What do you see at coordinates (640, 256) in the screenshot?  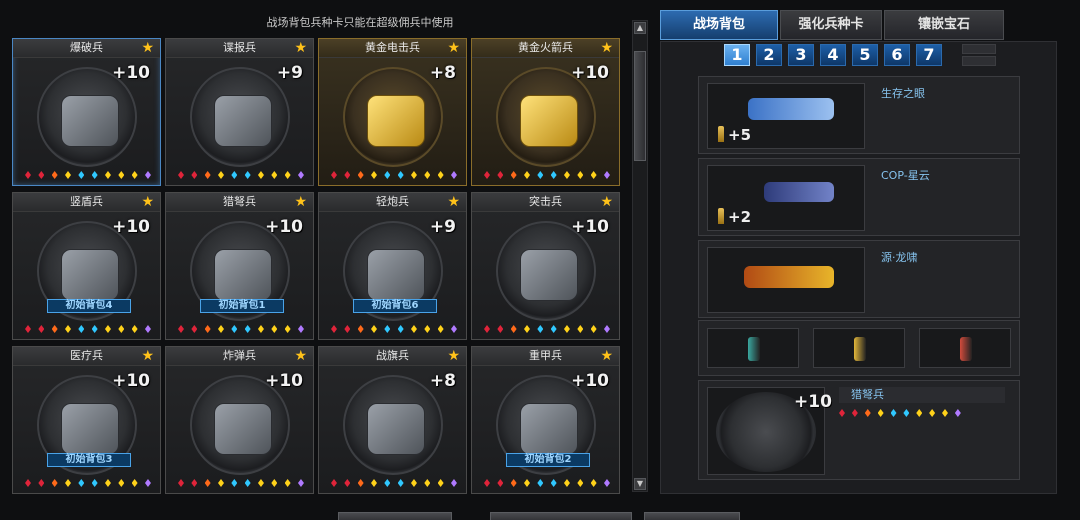 I see `scrollbar: ▲ ▼` at bounding box center [640, 256].